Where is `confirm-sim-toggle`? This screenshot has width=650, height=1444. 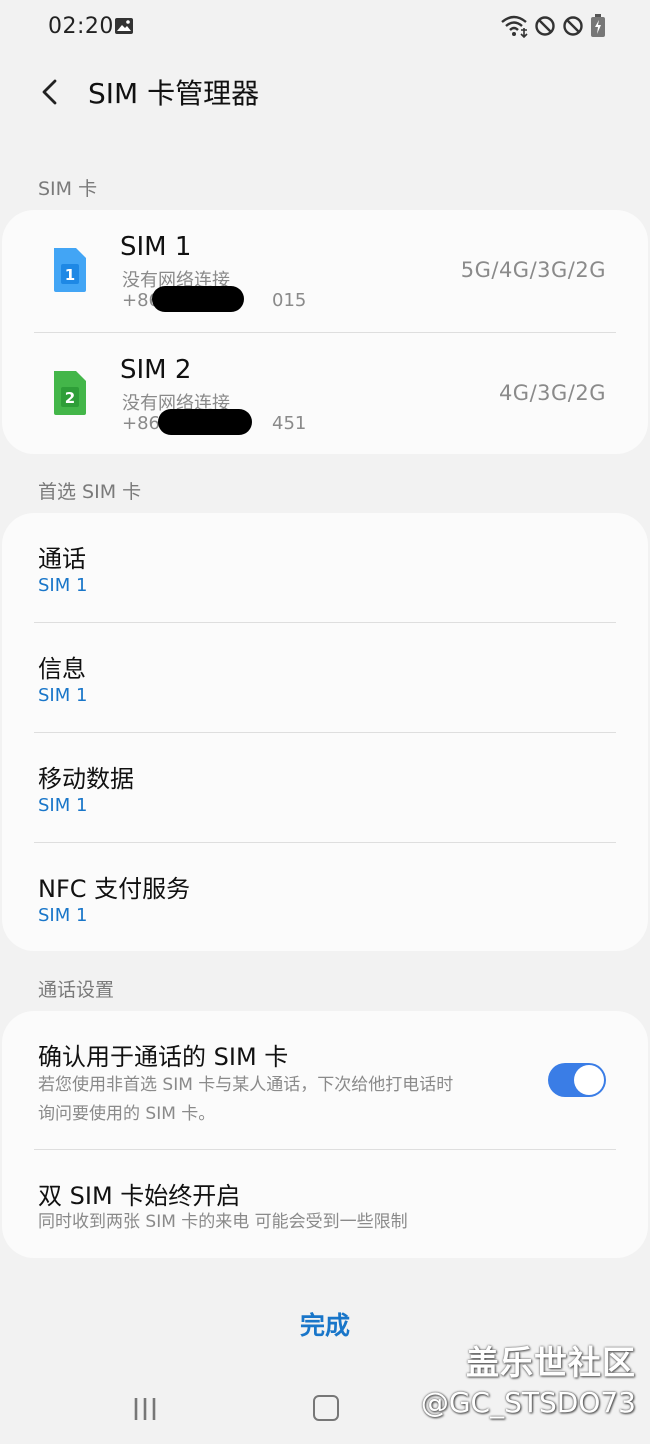
confirm-sim-toggle is located at coordinates (577, 1080).